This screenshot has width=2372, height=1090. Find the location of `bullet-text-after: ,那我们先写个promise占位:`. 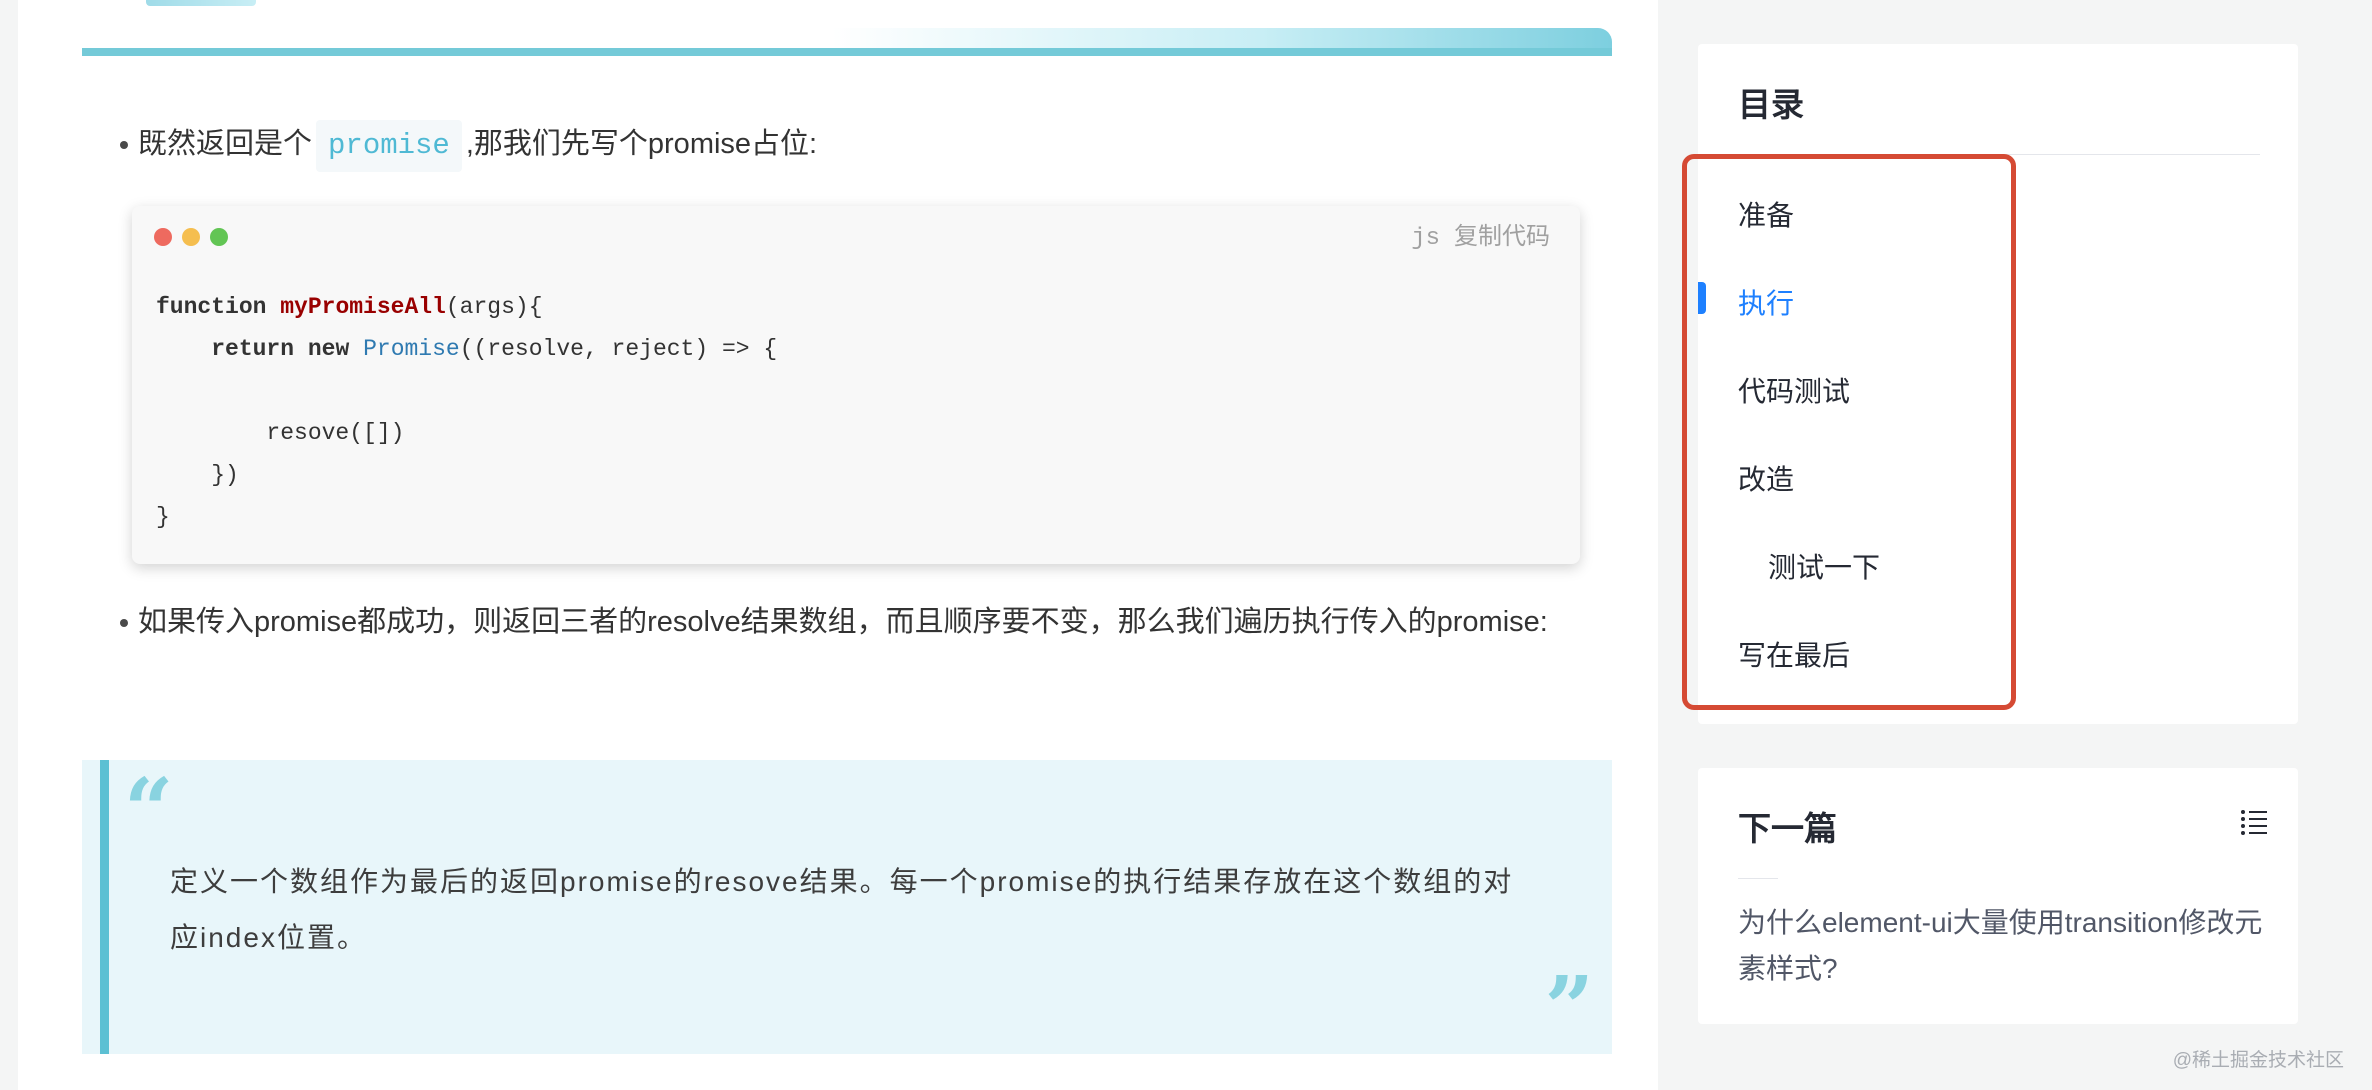

bullet-text-after: ,那我们先写个promise占位: is located at coordinates (641, 144).